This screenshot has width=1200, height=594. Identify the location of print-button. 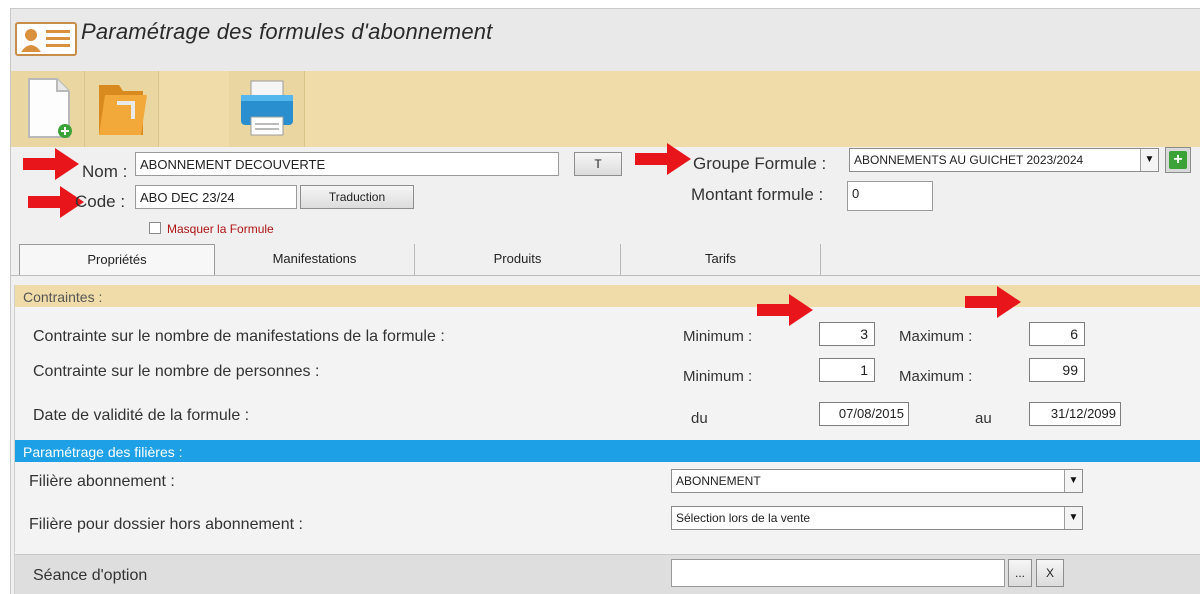
(267, 109).